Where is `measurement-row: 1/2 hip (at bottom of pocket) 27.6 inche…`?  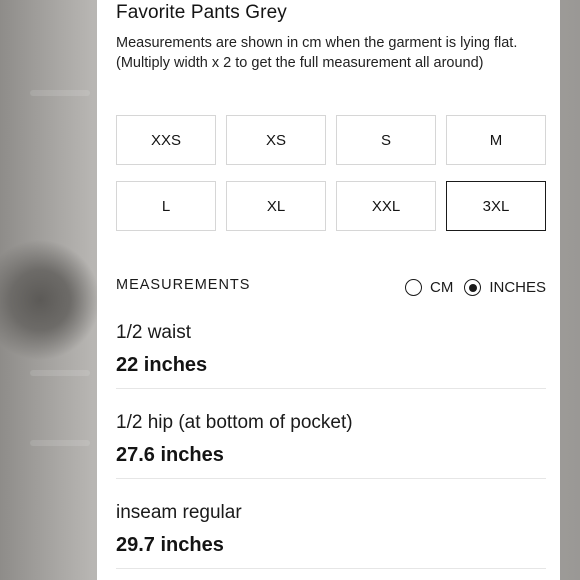
measurement-row: 1/2 hip (at bottom of pocket) 27.6 inche… is located at coordinates (331, 445).